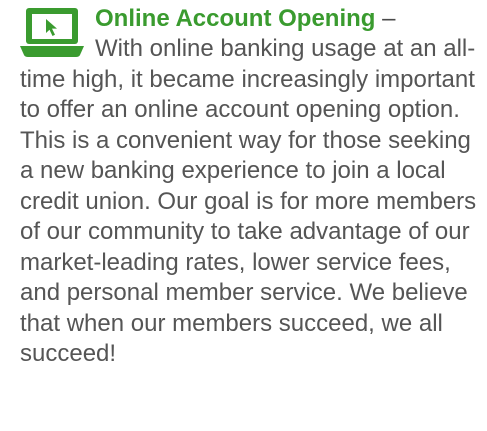 The image size is (487, 431). Describe the element at coordinates (235, 18) in the screenshot. I see `feature-title: Online Account Opening` at that location.